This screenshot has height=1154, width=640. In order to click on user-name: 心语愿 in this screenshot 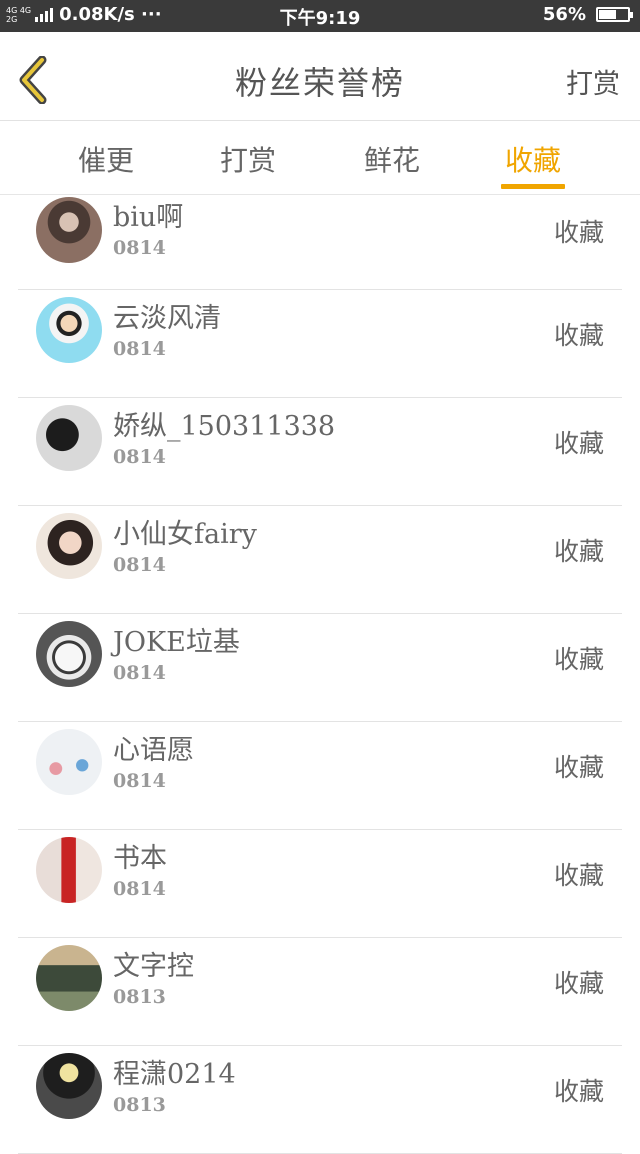, I will do `click(153, 750)`.